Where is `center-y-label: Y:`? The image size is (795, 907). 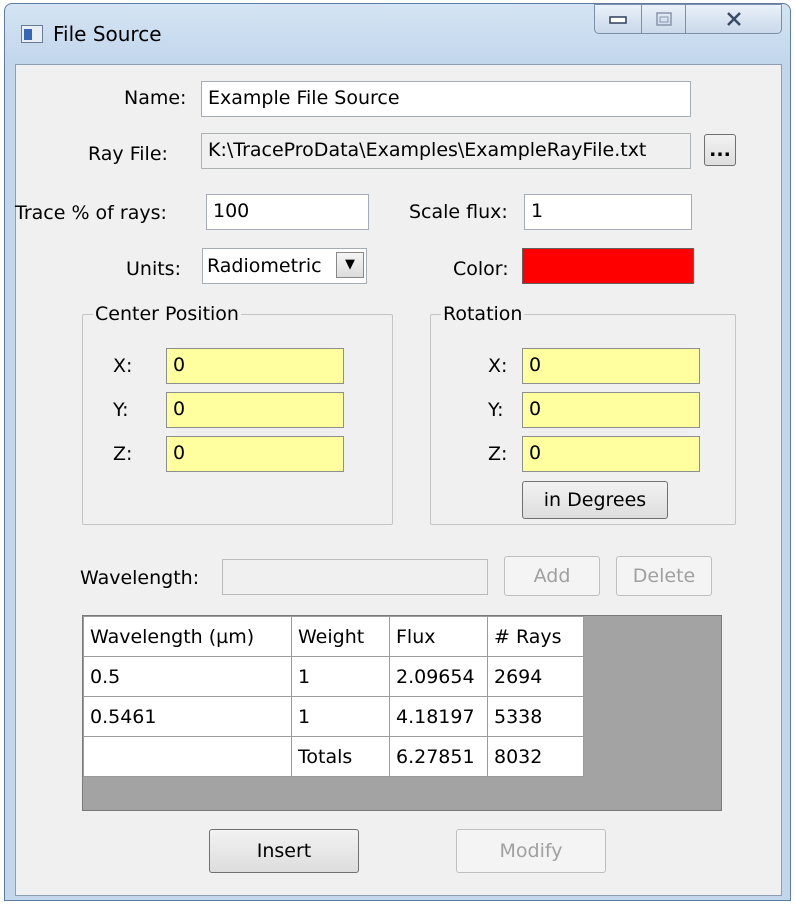
center-y-label: Y: is located at coordinates (121, 410).